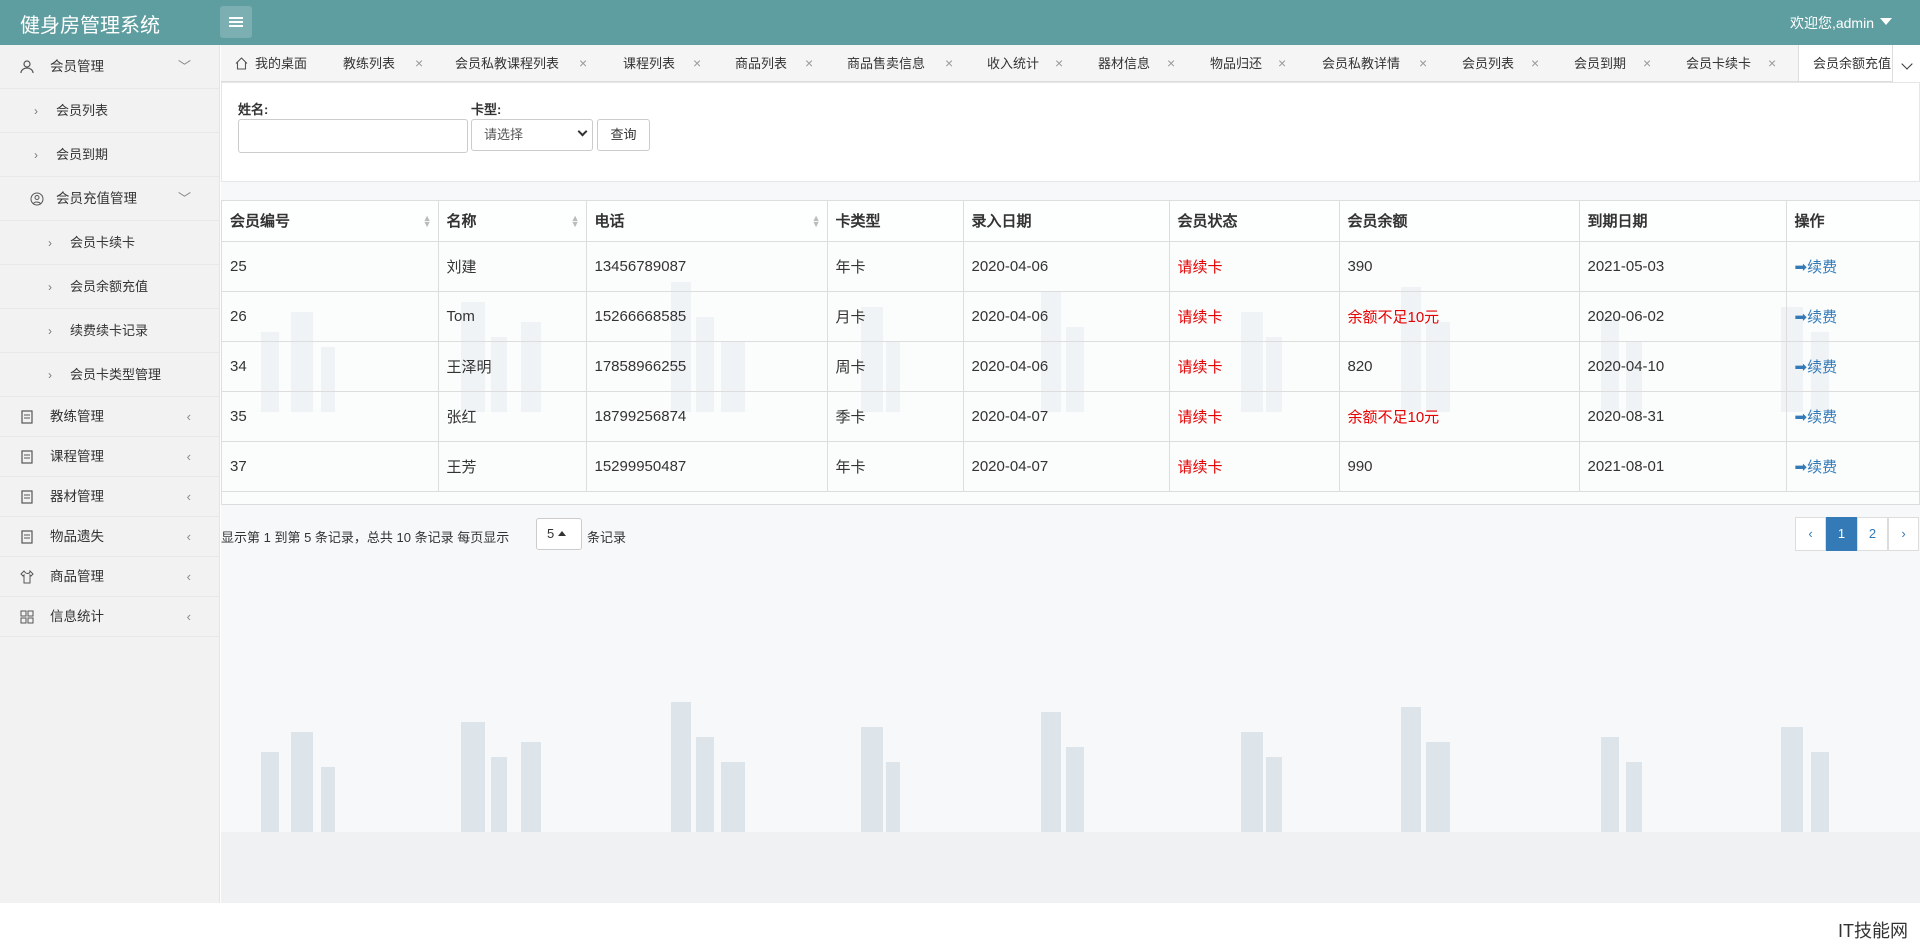 This screenshot has width=1920, height=945. Describe the element at coordinates (1459, 221) in the screenshot. I see `column-header: 会员余额` at that location.